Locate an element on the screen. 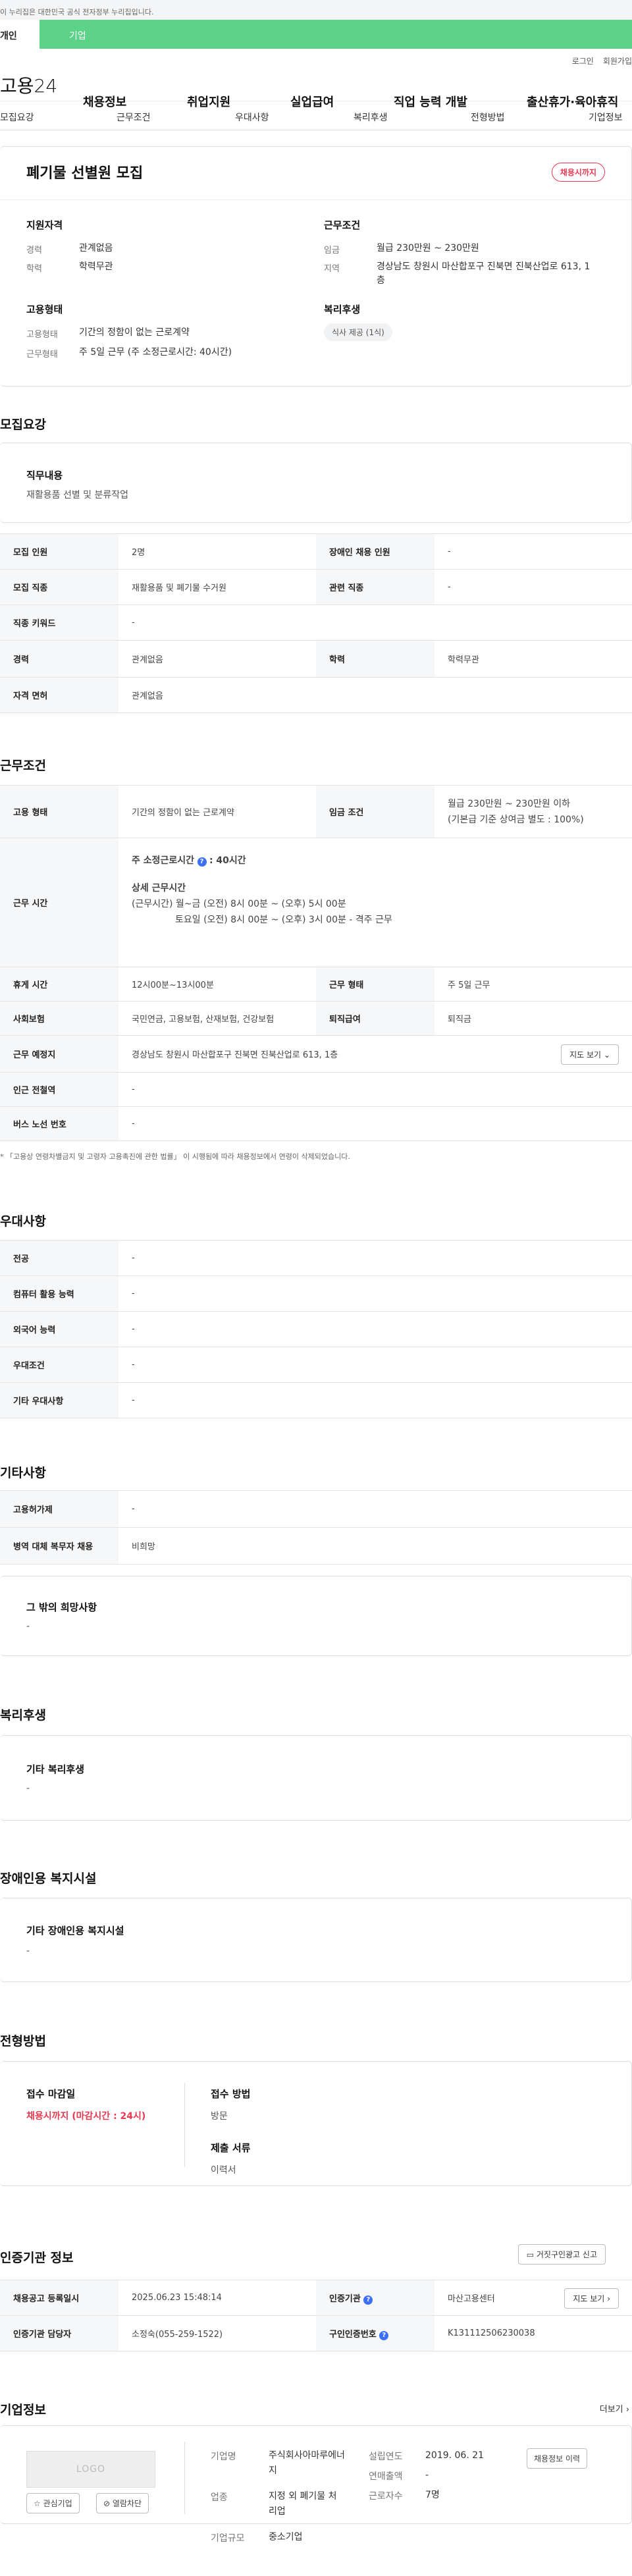  table-key: 인근 전철역 is located at coordinates (59, 1089).